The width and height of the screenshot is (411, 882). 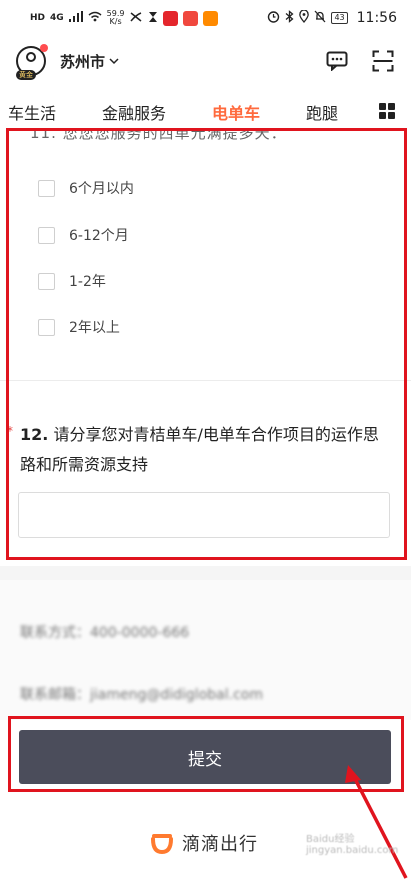 What do you see at coordinates (383, 61) in the screenshot?
I see `scan-icon` at bounding box center [383, 61].